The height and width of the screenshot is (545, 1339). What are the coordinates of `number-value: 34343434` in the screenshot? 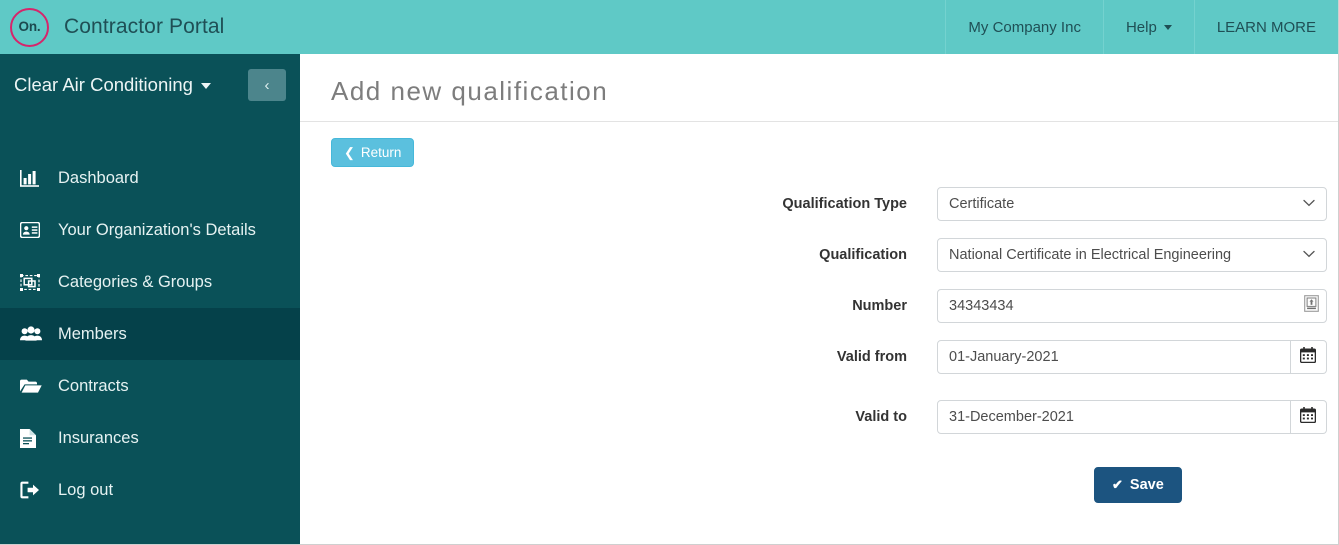 It's located at (981, 306).